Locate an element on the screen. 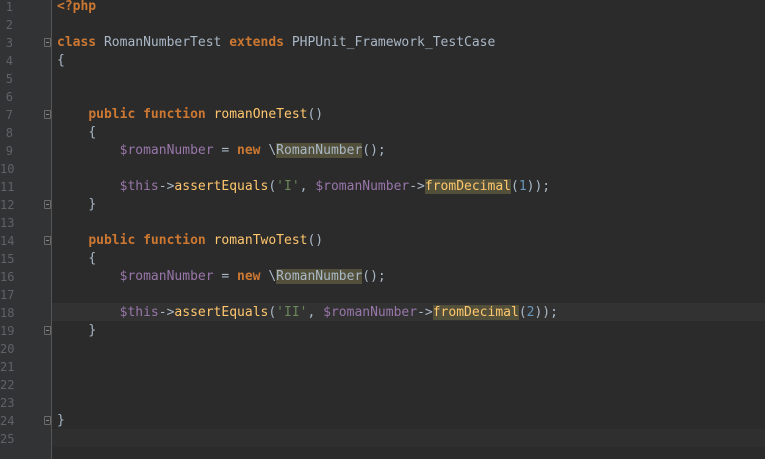 This screenshot has height=459, width=765. code-line: 20 is located at coordinates (382, 349).